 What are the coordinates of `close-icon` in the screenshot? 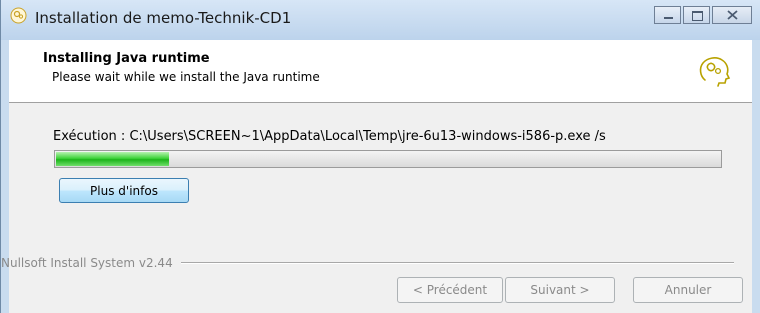 It's located at (732, 15).